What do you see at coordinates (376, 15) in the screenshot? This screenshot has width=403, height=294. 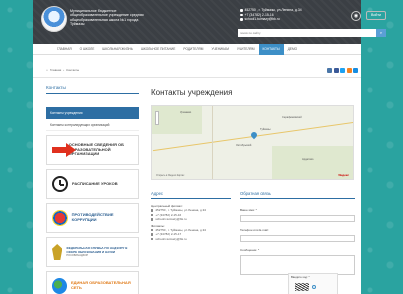 I see `login-button: Войти` at bounding box center [376, 15].